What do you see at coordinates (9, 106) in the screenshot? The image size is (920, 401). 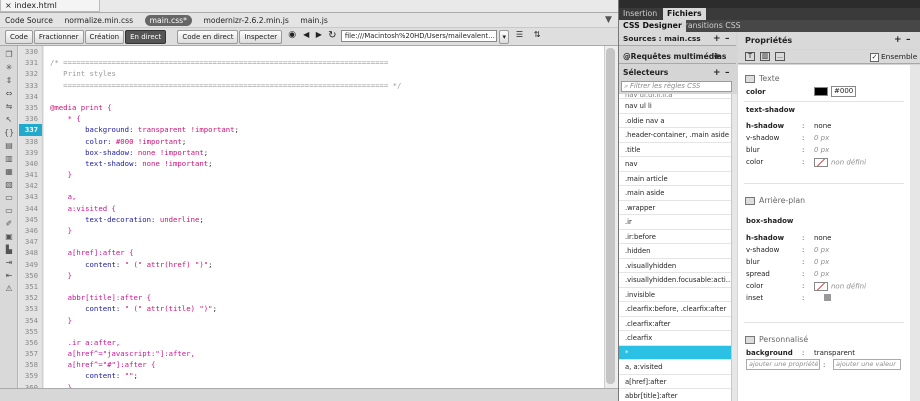 I see `select-parent-icon: ⇋` at bounding box center [9, 106].